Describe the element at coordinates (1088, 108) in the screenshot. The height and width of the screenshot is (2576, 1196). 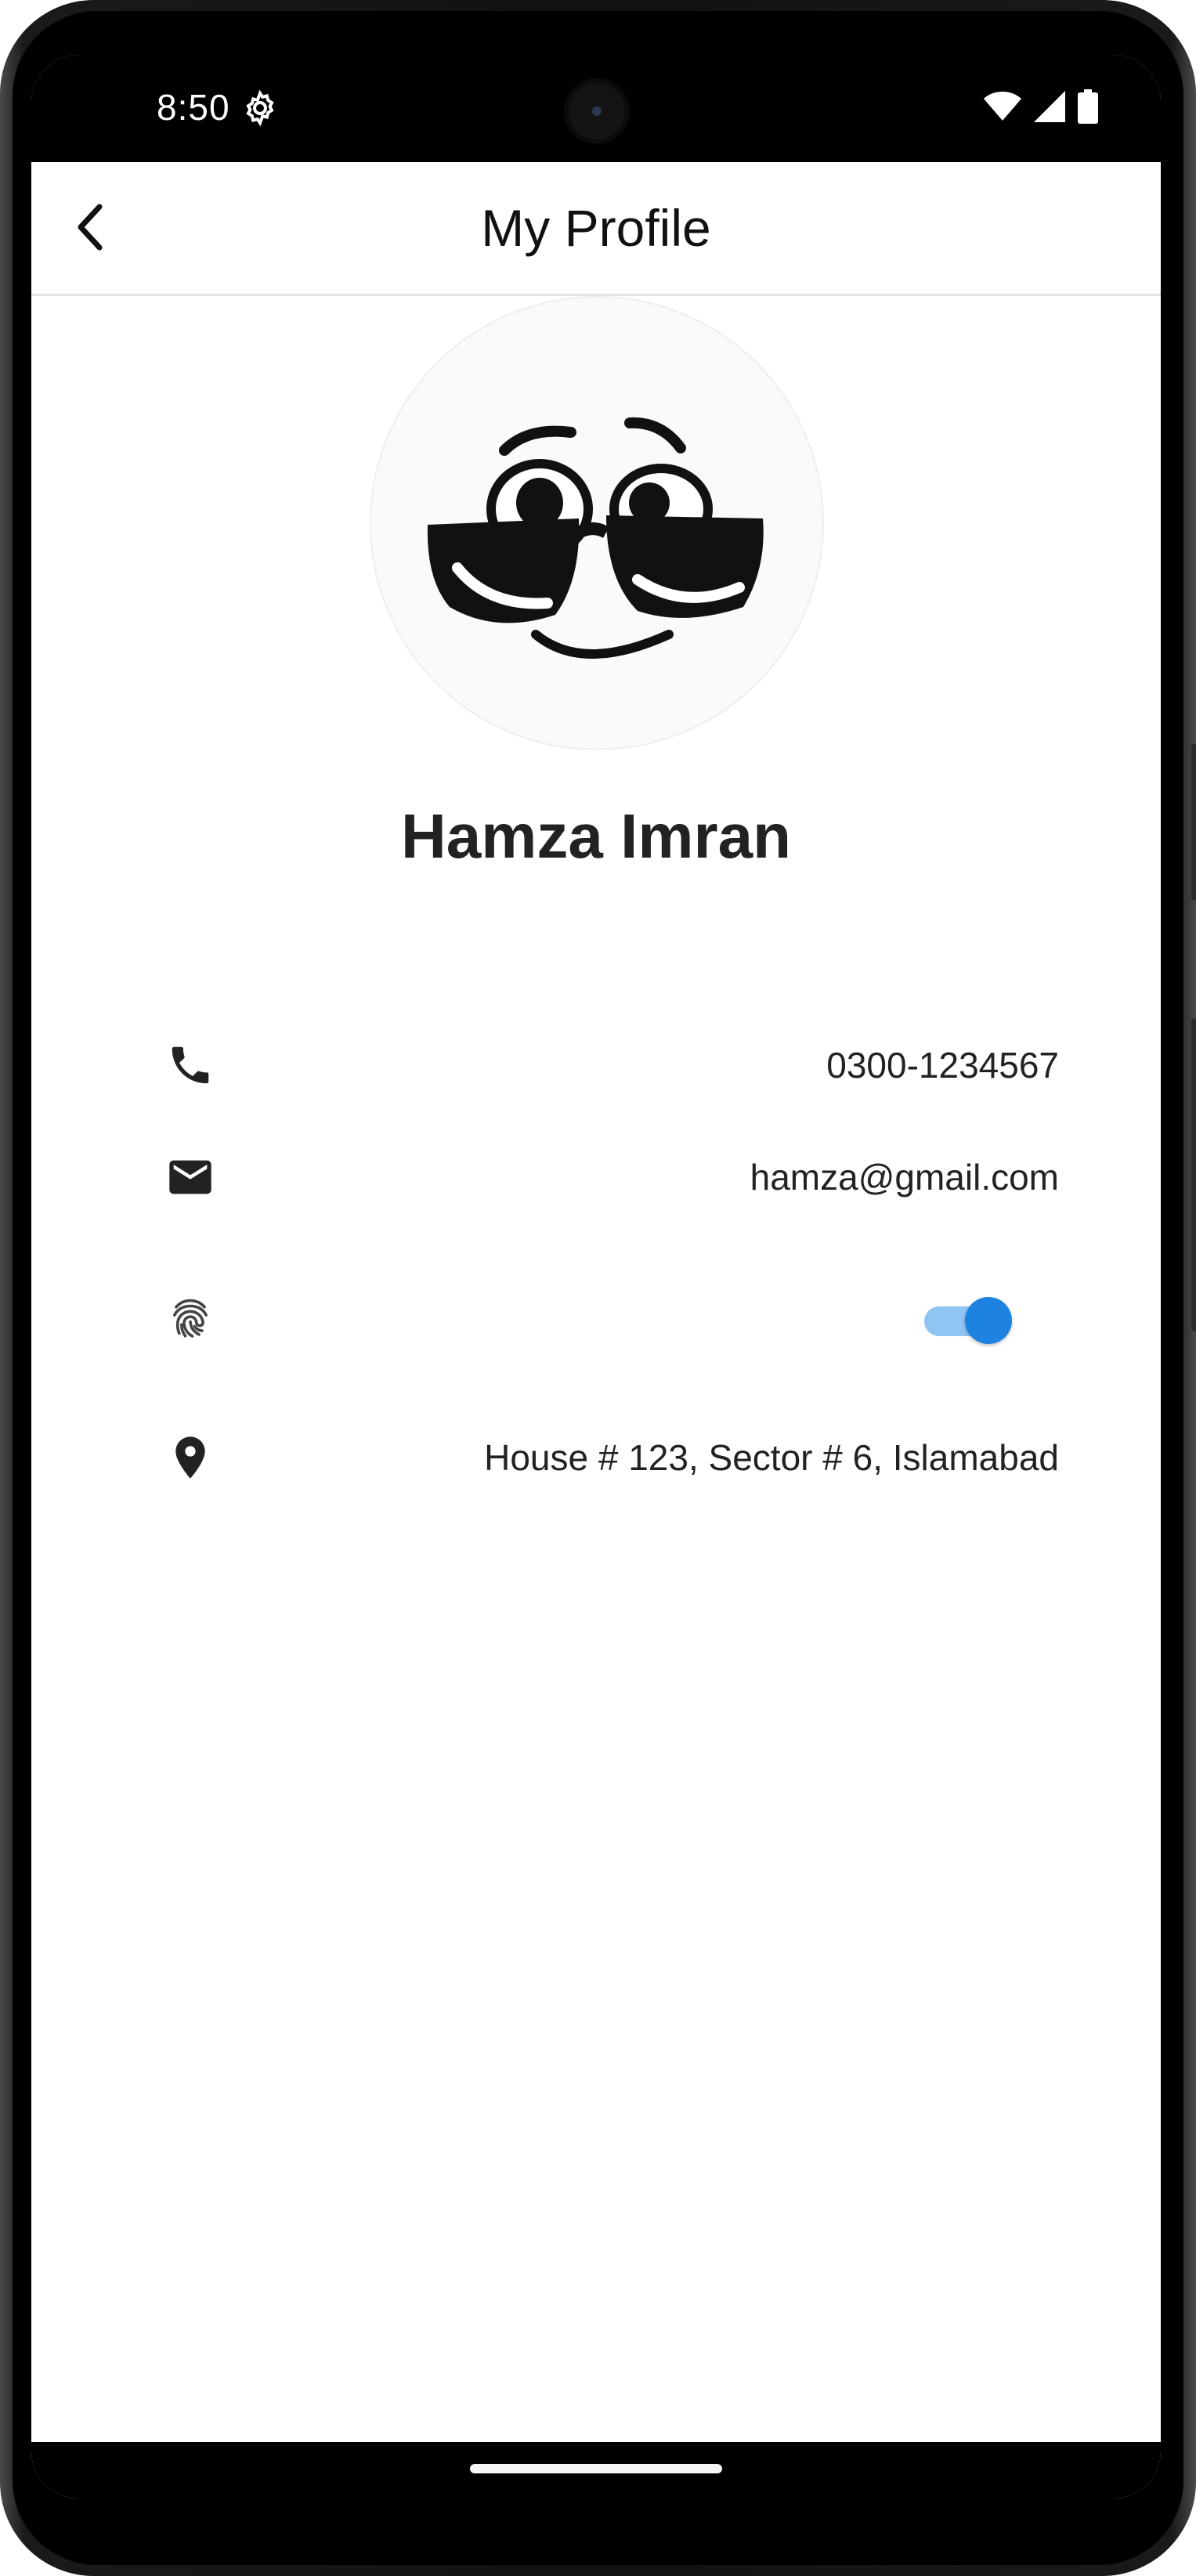
I see `battery-icon` at that location.